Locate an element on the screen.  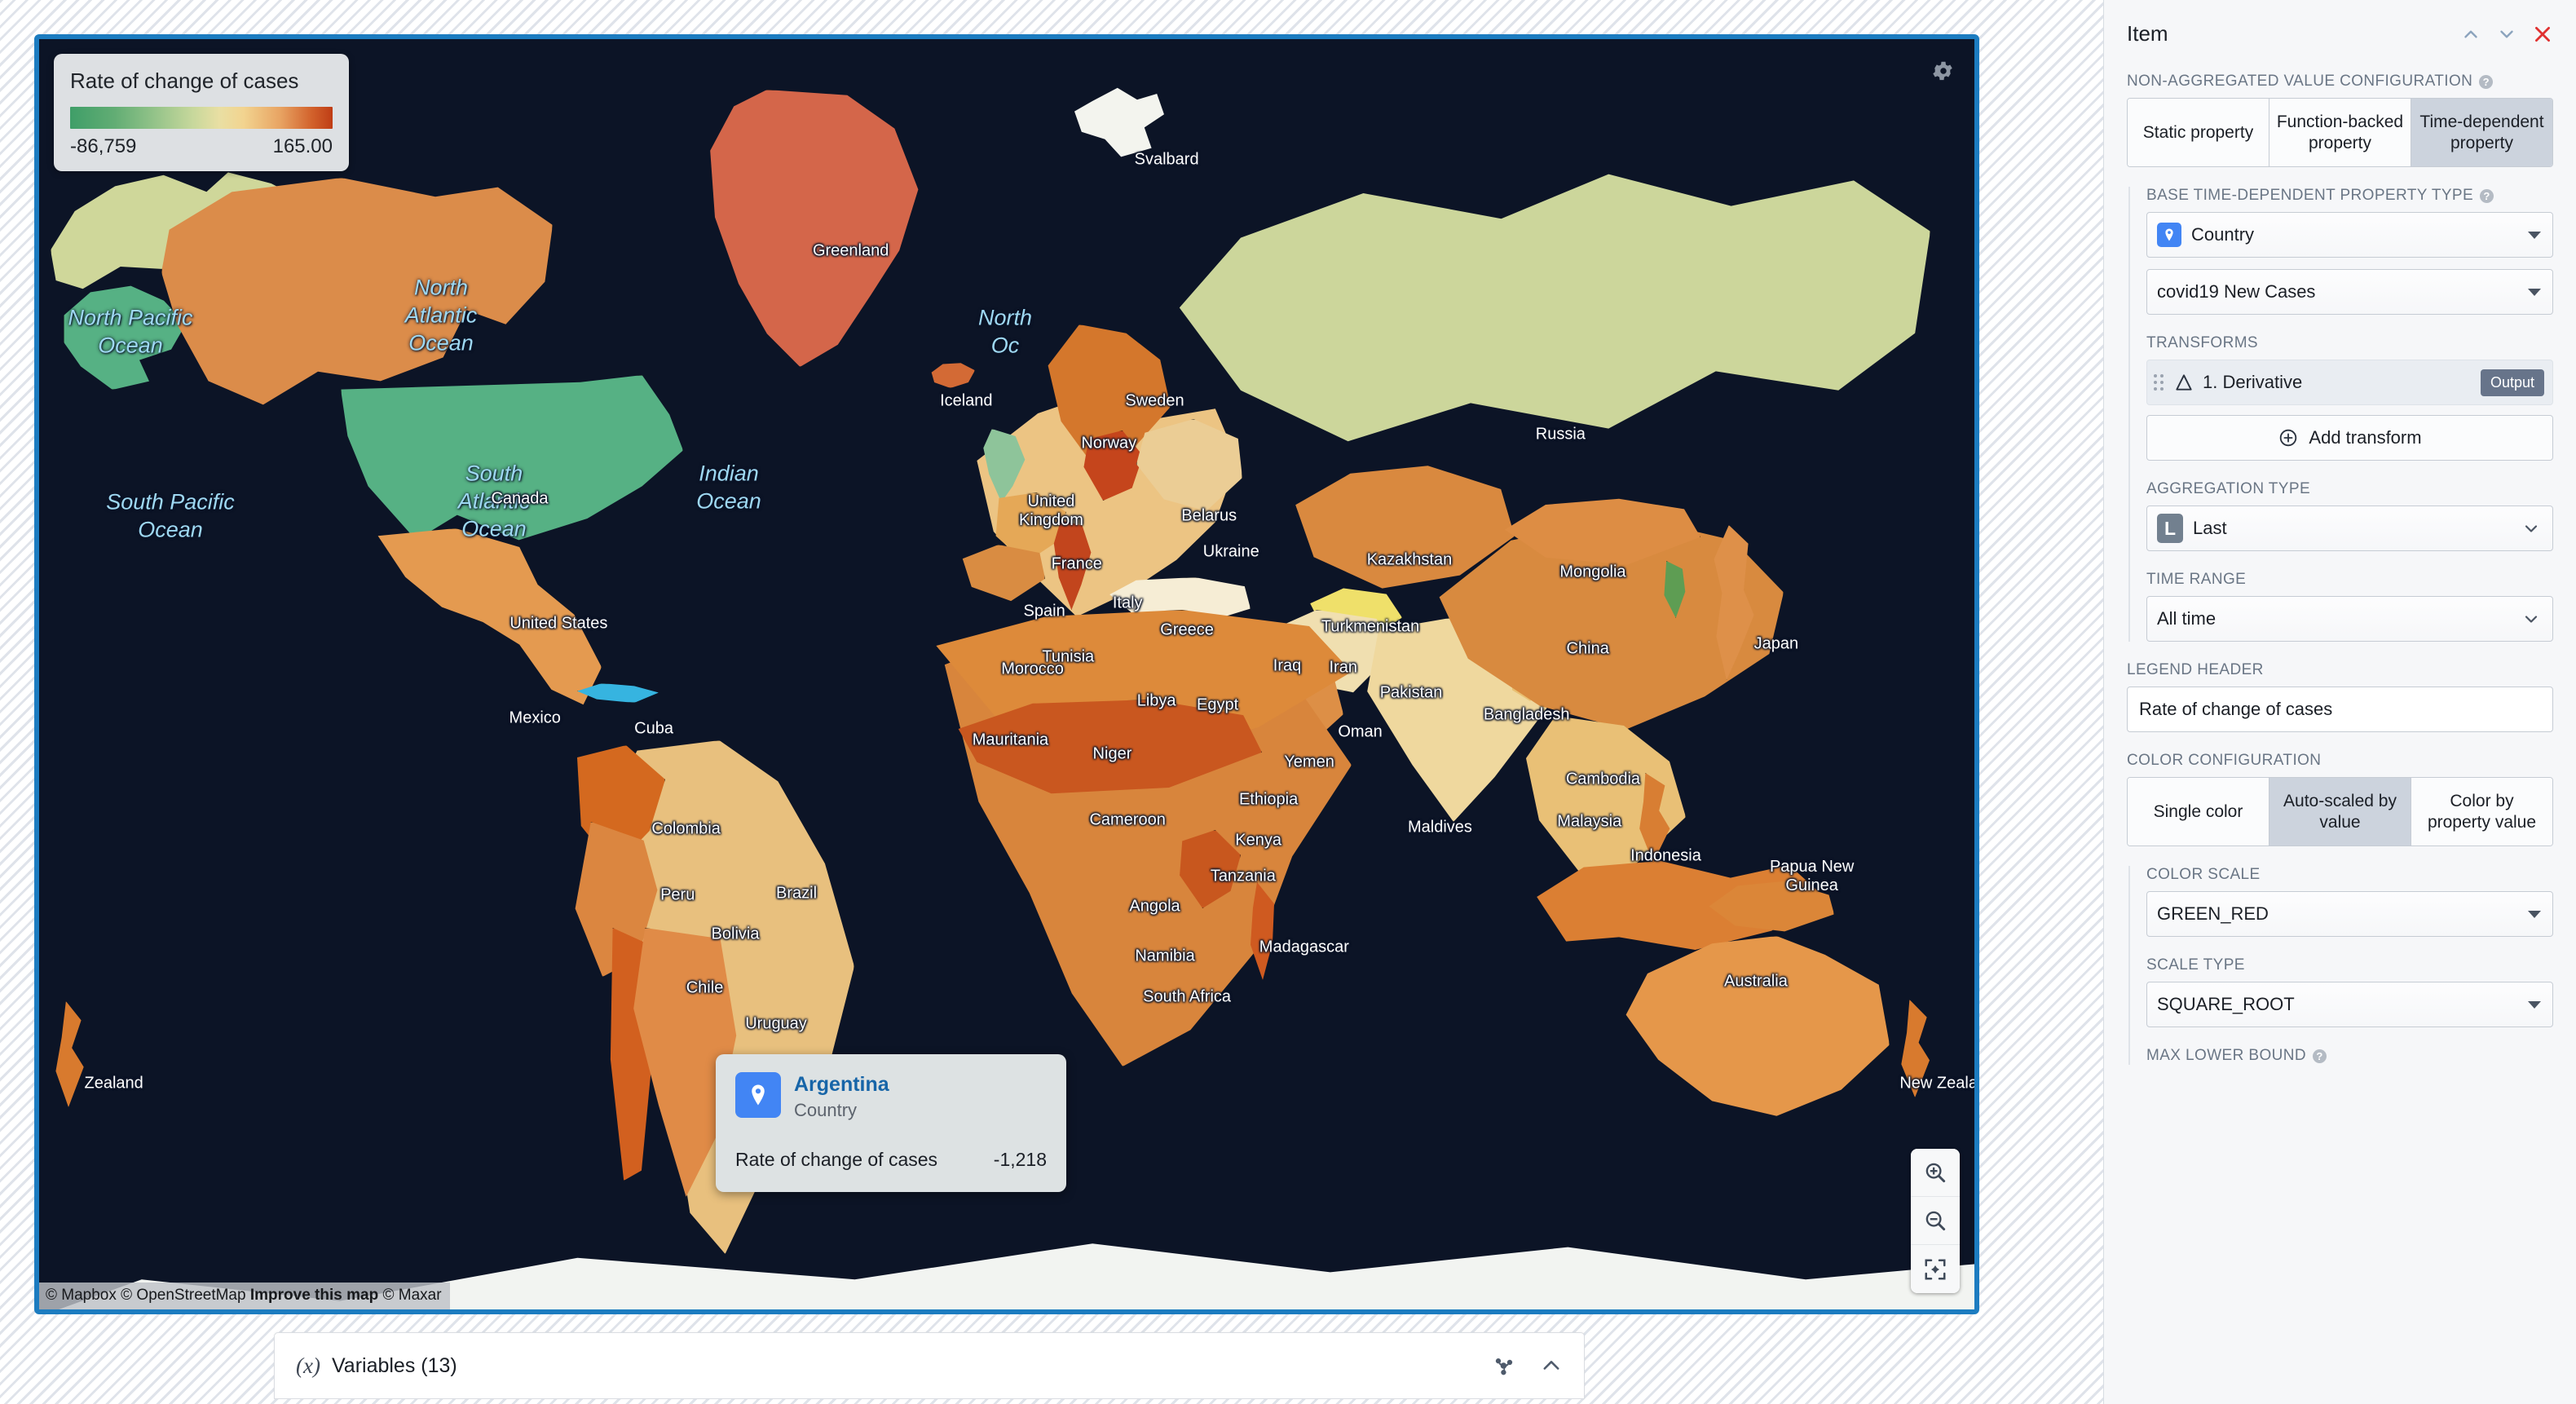
popup-feature-name: Argentina is located at coordinates (841, 1084).